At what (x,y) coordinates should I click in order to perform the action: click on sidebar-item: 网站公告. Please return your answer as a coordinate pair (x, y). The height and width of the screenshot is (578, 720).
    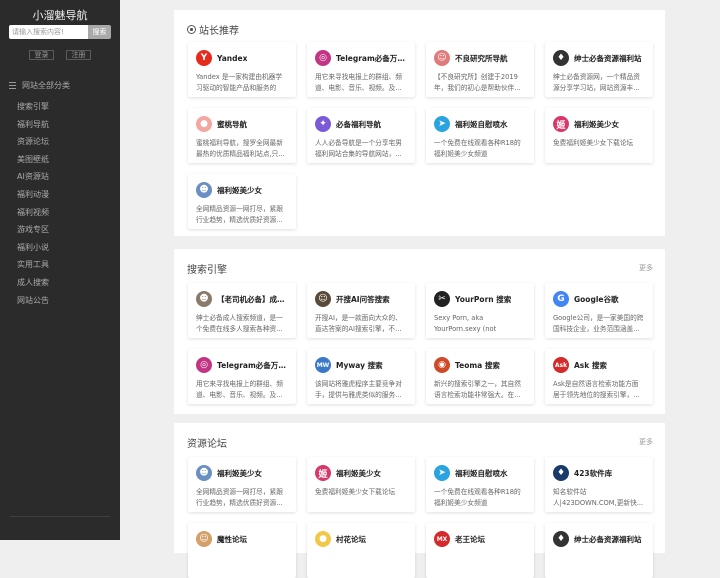
    Looking at the image, I should click on (33, 304).